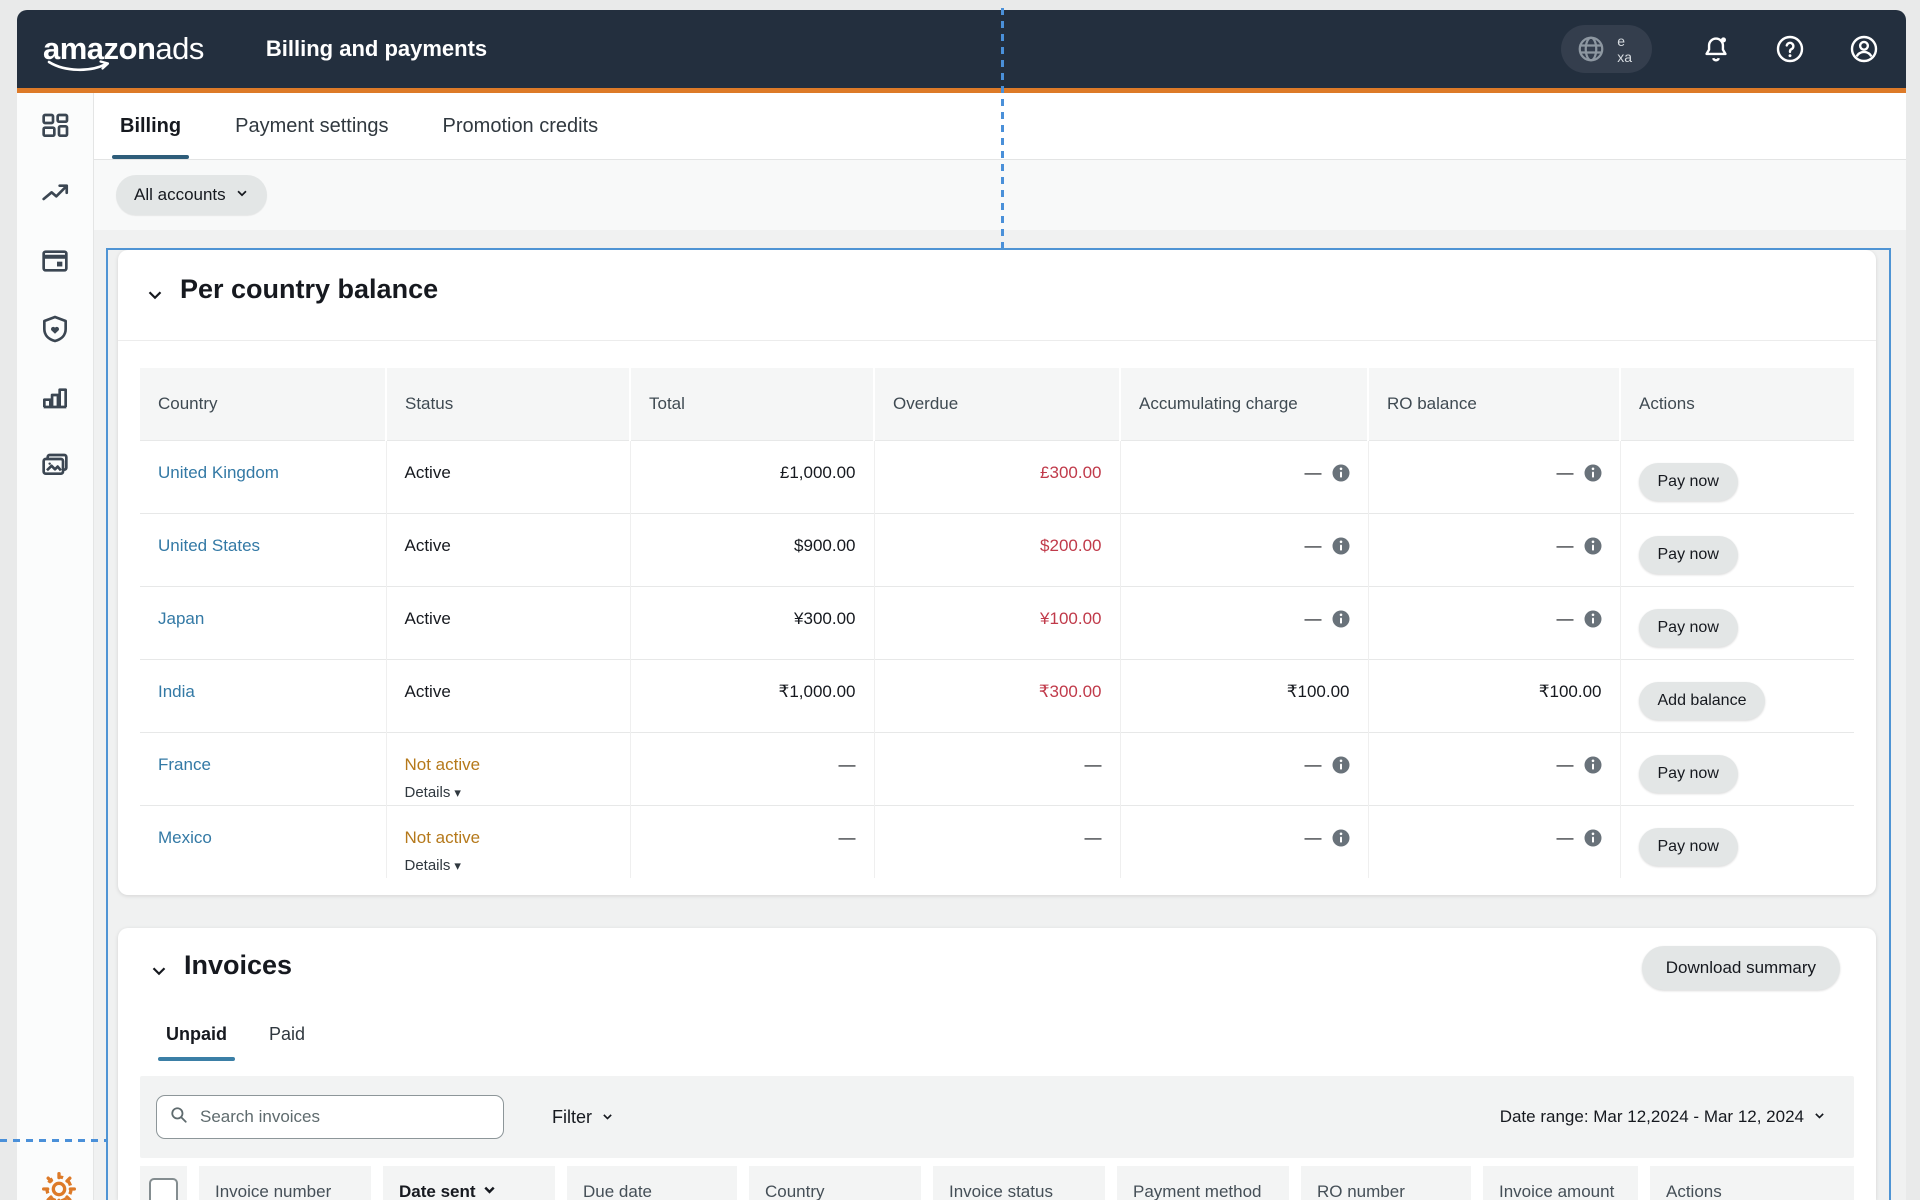 The width and height of the screenshot is (1920, 1200). Describe the element at coordinates (1624, 57) in the screenshot. I see `locale-text-bottom: xa` at that location.